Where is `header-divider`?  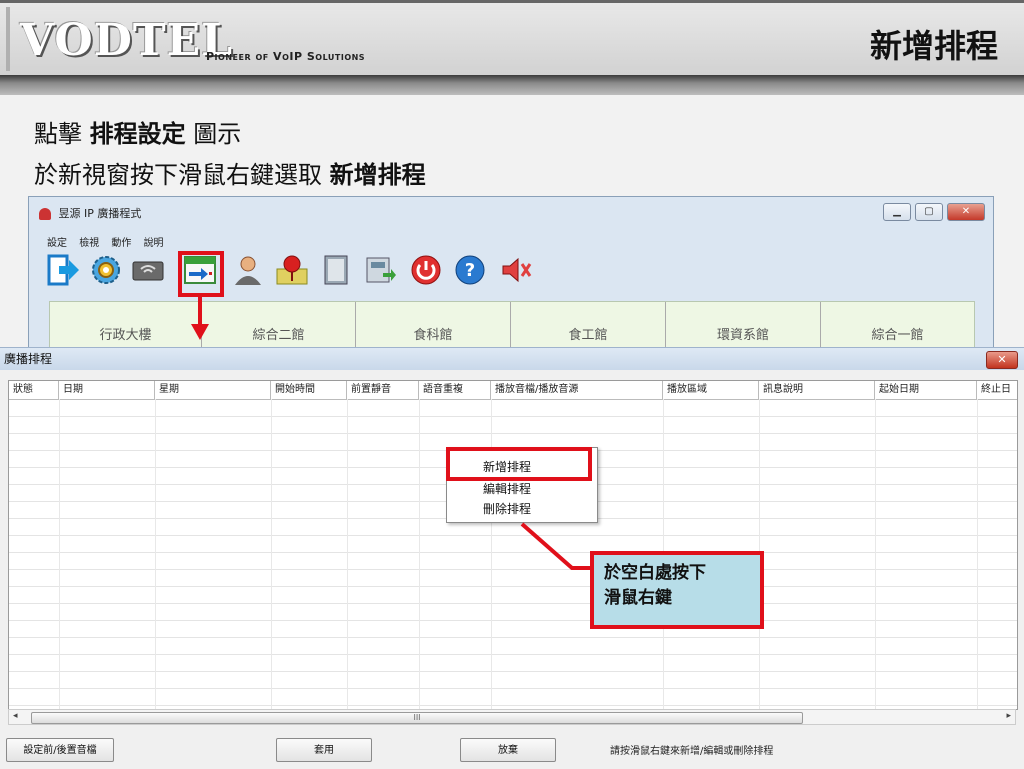 header-divider is located at coordinates (512, 85).